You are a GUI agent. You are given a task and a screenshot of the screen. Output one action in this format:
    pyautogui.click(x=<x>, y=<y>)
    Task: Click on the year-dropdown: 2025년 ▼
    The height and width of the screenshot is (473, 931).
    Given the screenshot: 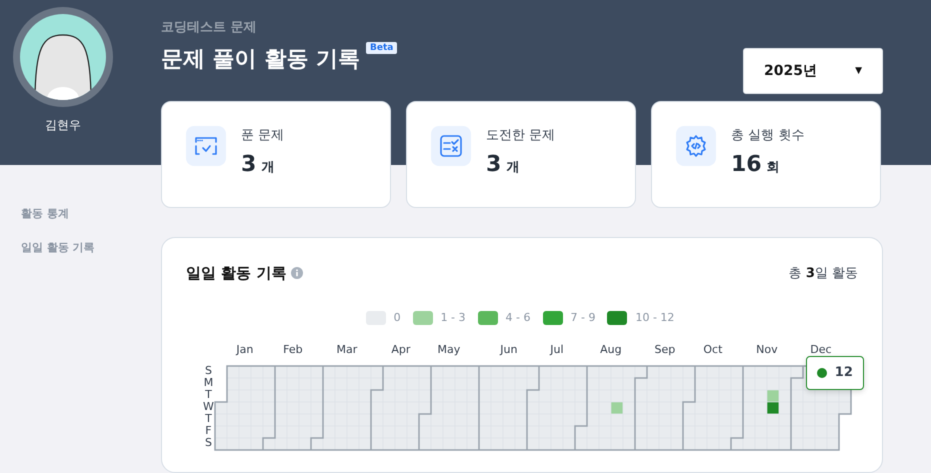 What is the action you would take?
    pyautogui.click(x=813, y=71)
    